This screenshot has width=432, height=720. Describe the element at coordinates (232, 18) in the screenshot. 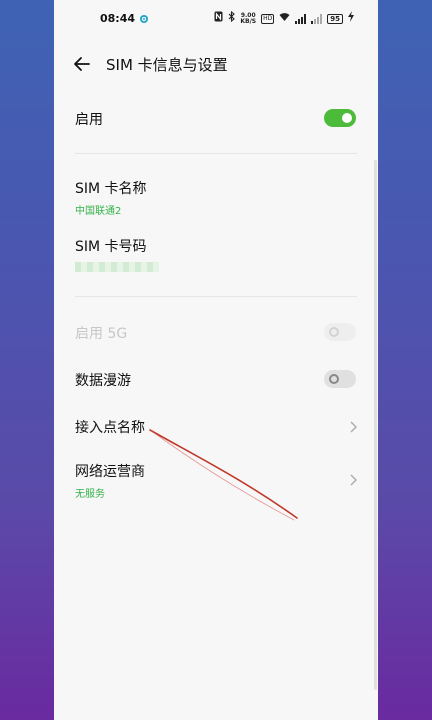

I see `bluetooth-icon` at that location.